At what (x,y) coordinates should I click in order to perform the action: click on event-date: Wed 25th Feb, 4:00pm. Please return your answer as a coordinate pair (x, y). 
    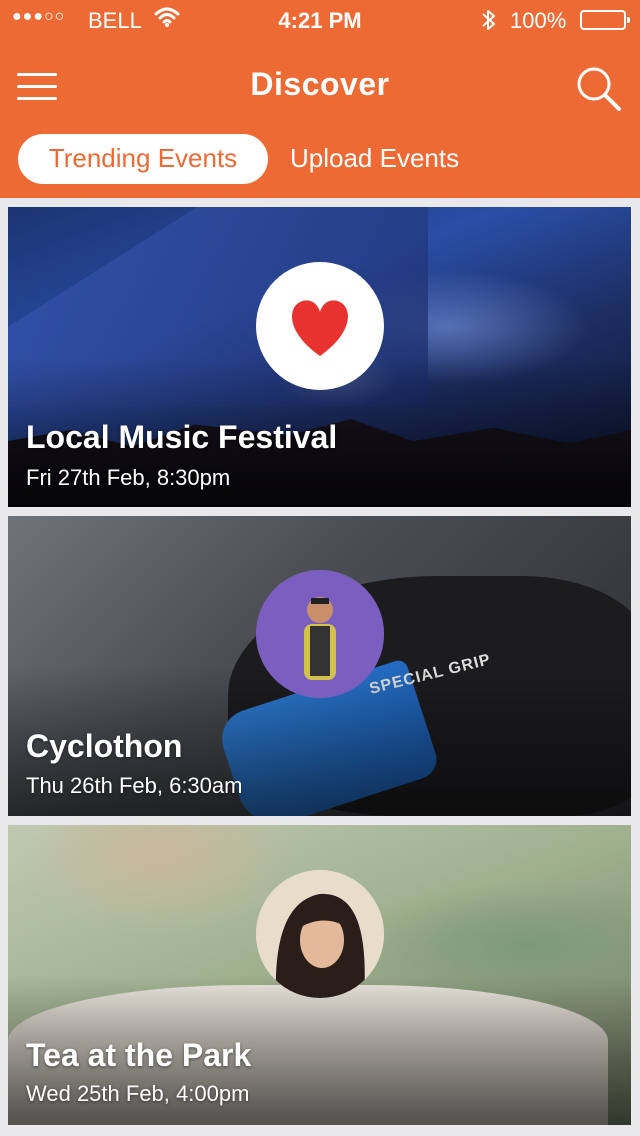
    Looking at the image, I should click on (138, 1093).